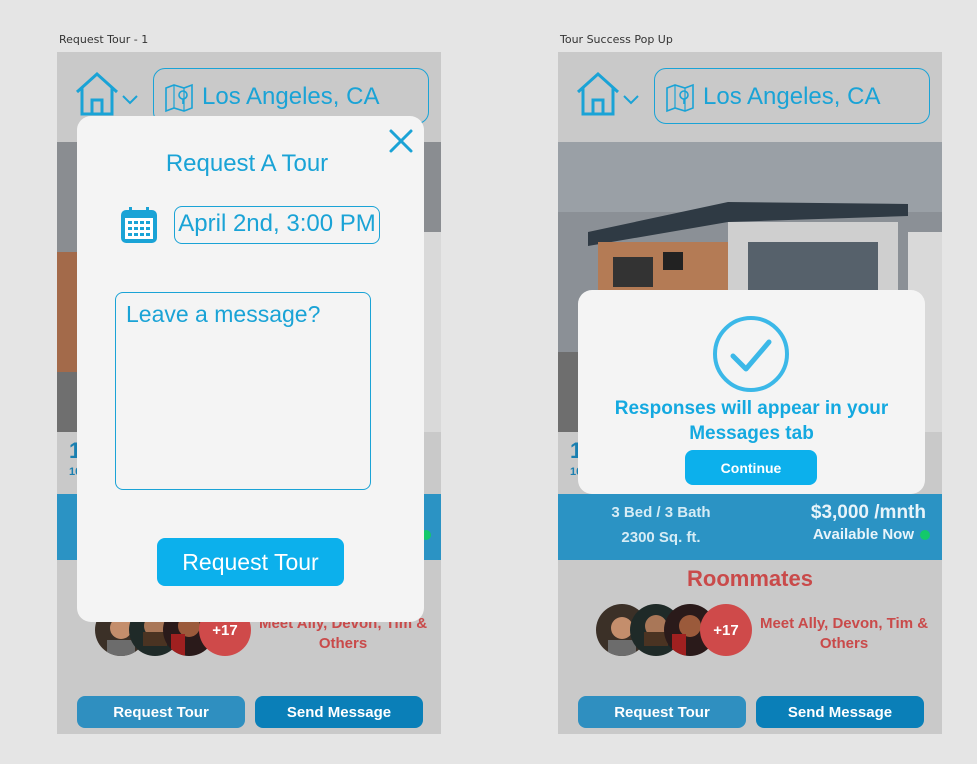 This screenshot has height=764, width=977. What do you see at coordinates (243, 391) in the screenshot?
I see `message-textarea` at bounding box center [243, 391].